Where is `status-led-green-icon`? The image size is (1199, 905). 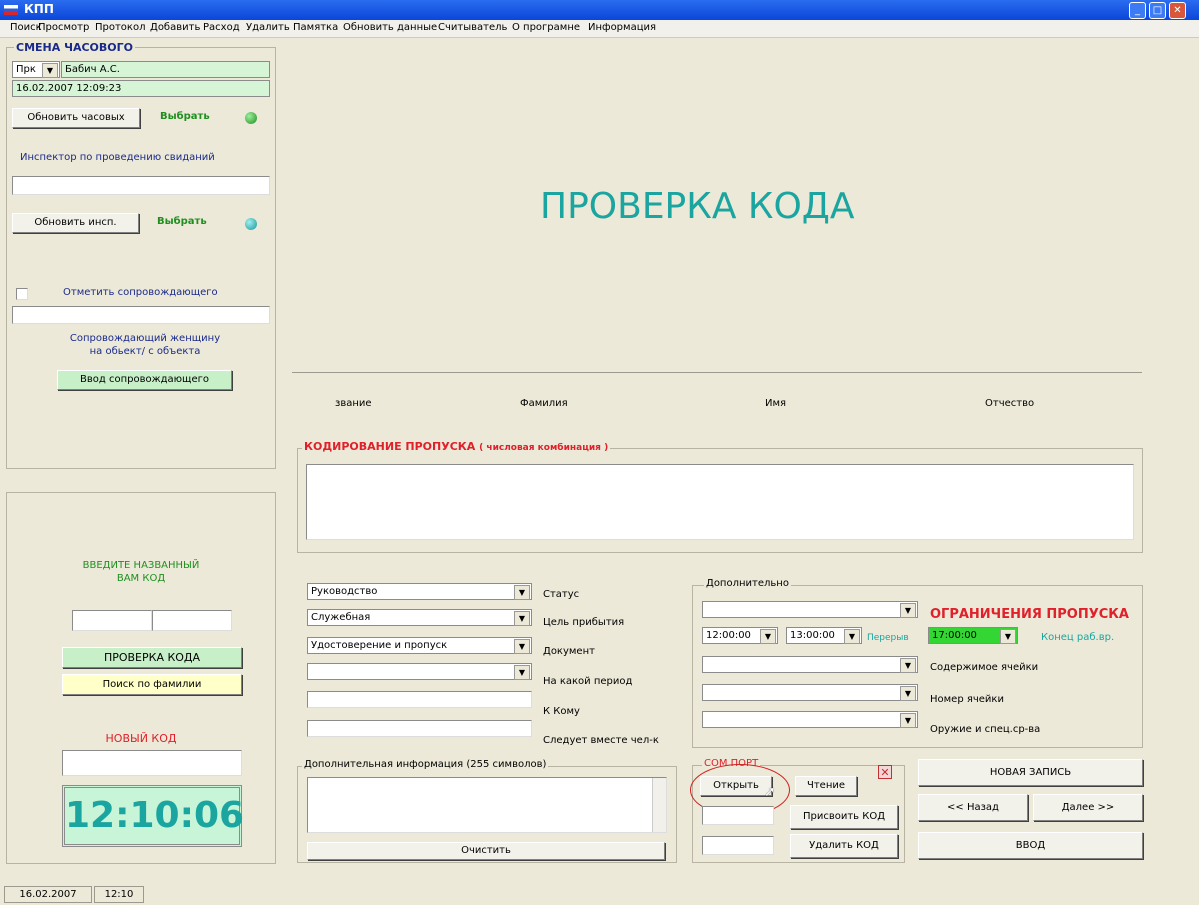
status-led-green-icon is located at coordinates (251, 118).